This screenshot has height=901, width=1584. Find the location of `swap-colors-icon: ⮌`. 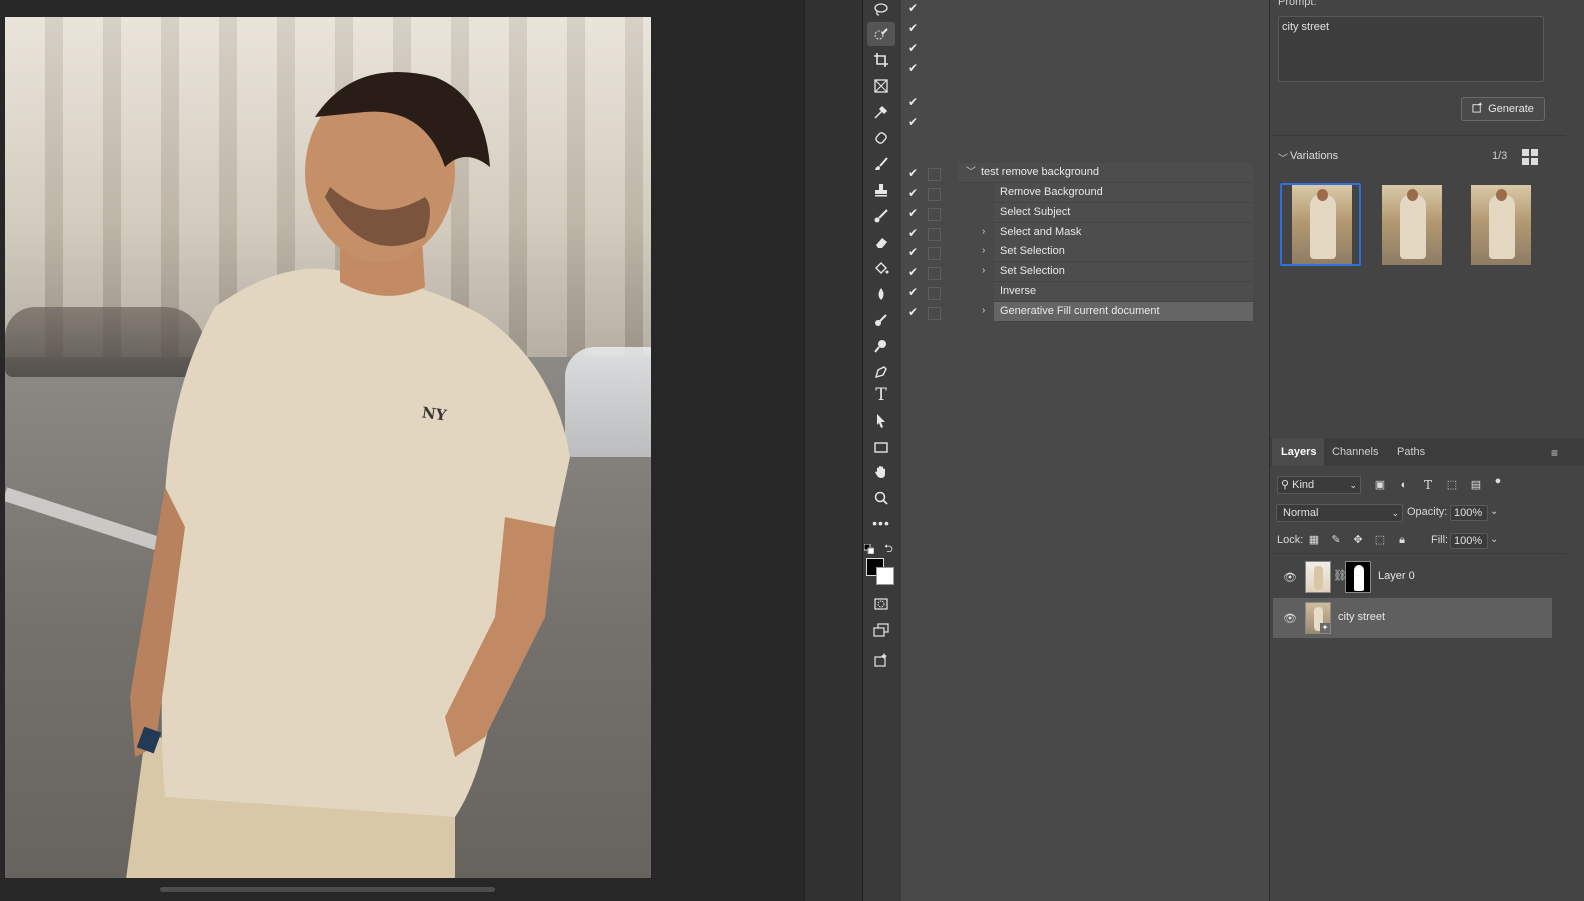

swap-colors-icon: ⮌ is located at coordinates (888, 549).